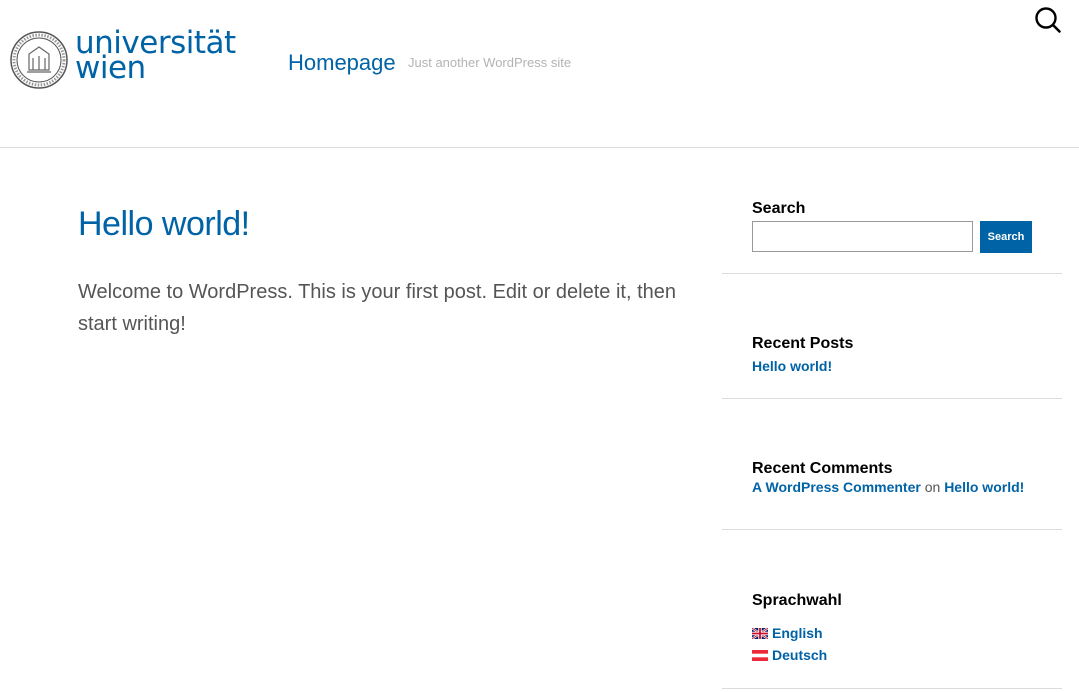 This screenshot has width=1079, height=692. What do you see at coordinates (892, 336) in the screenshot?
I see `recent-posts-widget: Recent Posts Hello world!` at bounding box center [892, 336].